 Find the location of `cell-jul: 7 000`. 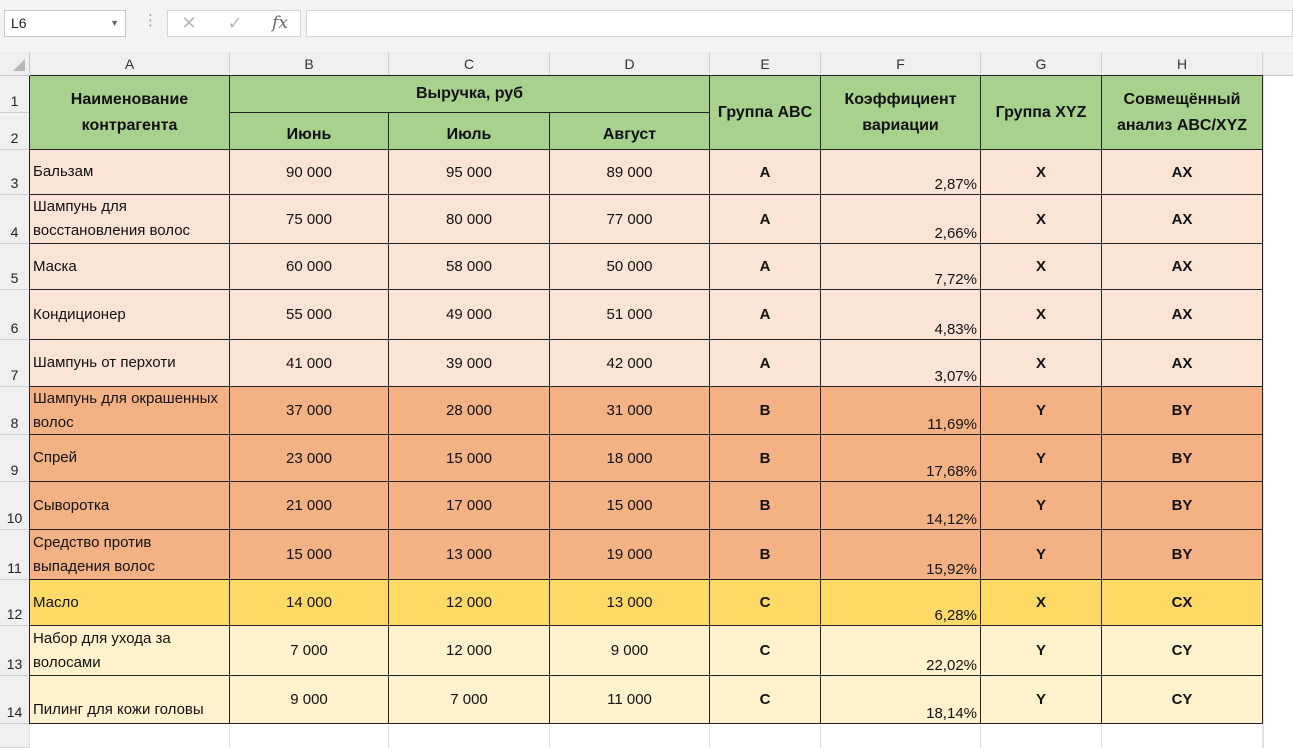

cell-jul: 7 000 is located at coordinates (469, 700).